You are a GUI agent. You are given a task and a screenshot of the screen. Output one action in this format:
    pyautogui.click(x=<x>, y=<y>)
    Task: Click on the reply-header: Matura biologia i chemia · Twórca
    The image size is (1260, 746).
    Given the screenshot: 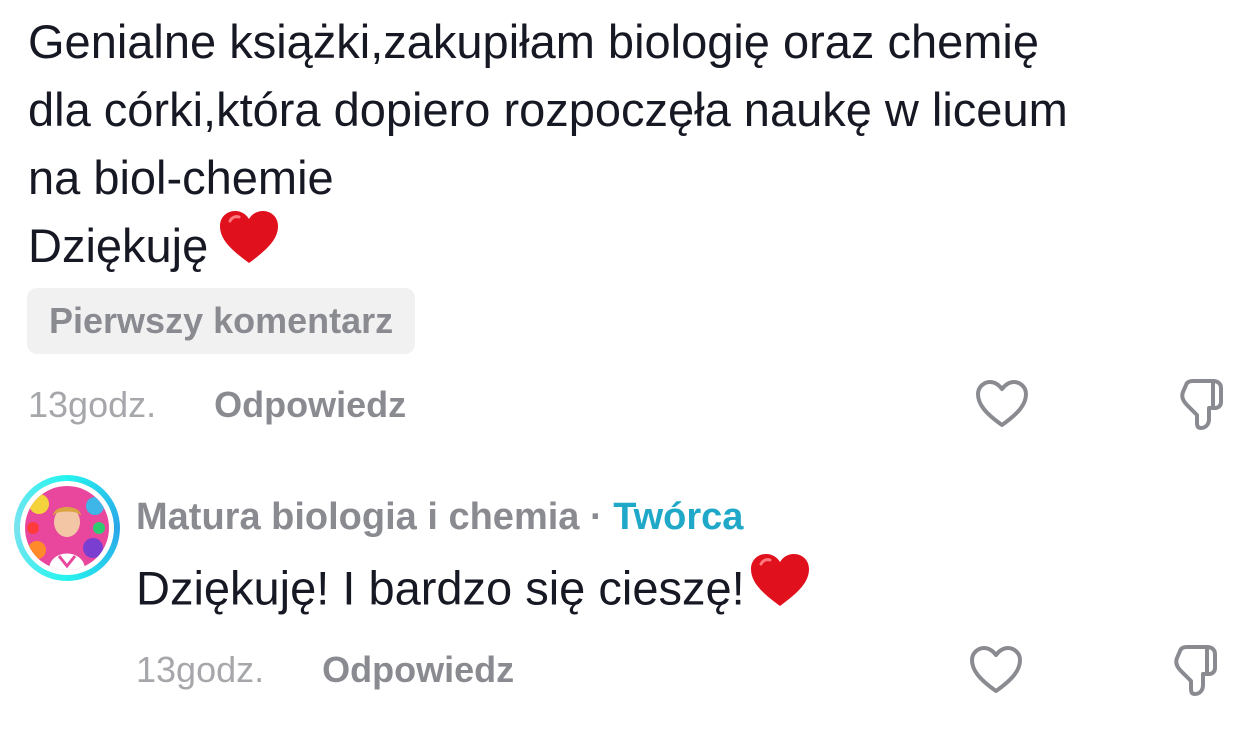 What is the action you would take?
    pyautogui.click(x=439, y=517)
    